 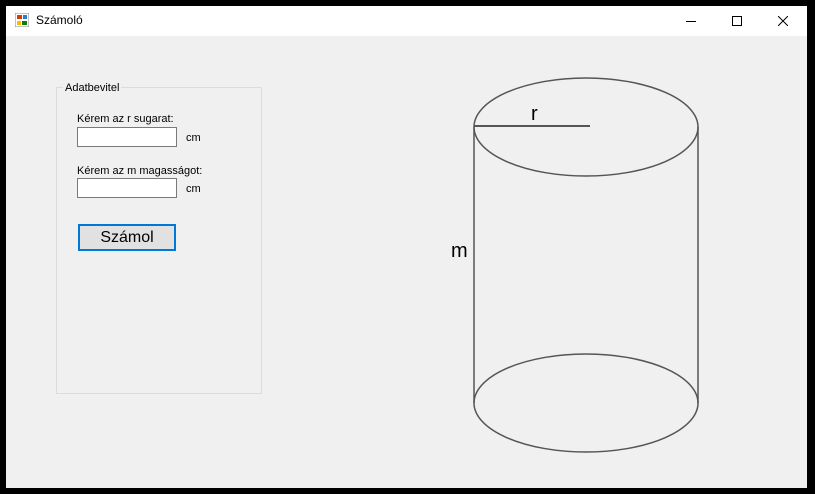 I want to click on height-symbol: m, so click(x=459, y=251).